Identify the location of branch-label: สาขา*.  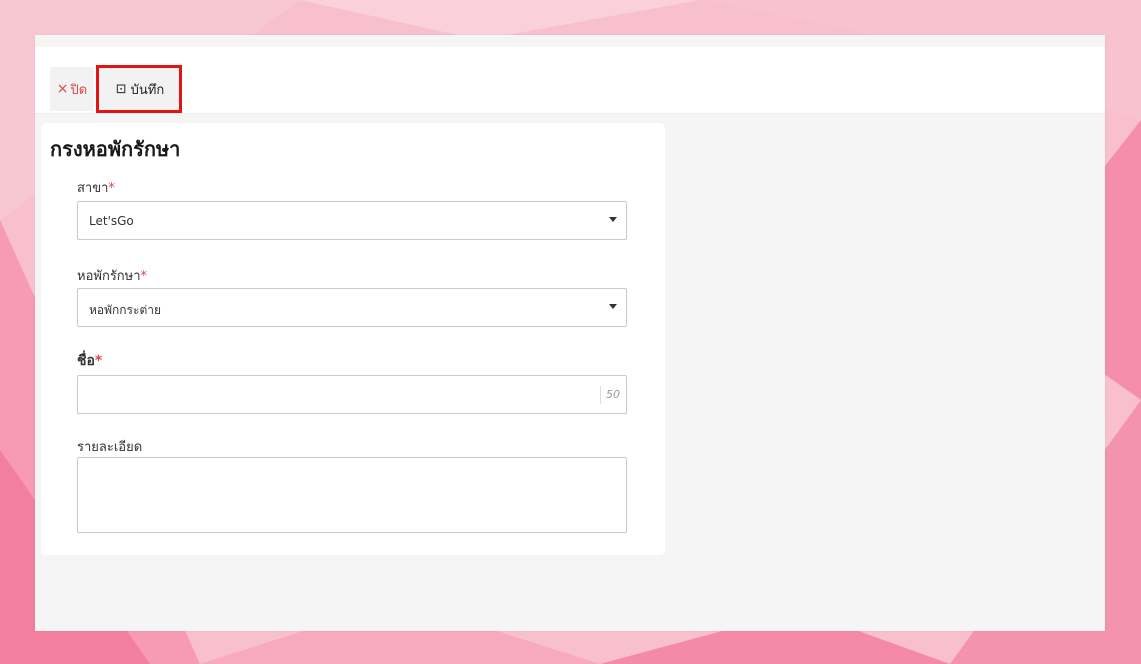
(96, 187).